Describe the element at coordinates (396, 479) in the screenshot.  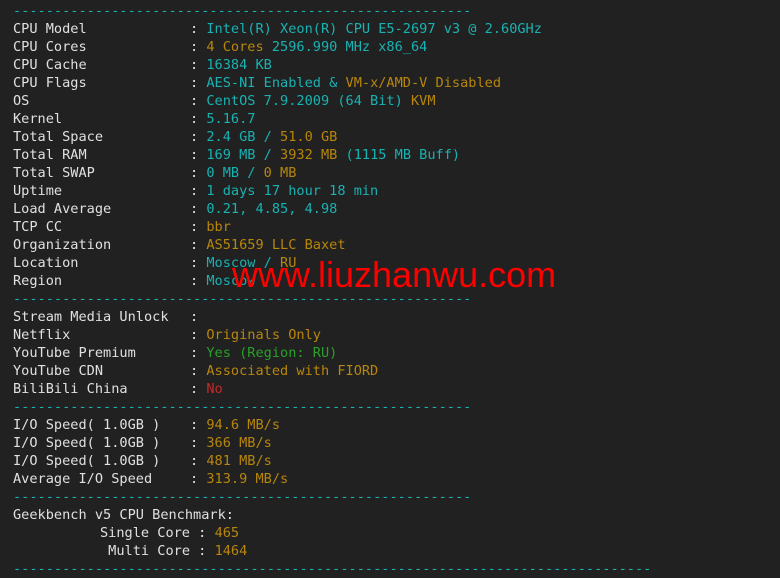
I see `row-io-speed-average: Average I/O Speed: 313.9 MB/s` at that location.